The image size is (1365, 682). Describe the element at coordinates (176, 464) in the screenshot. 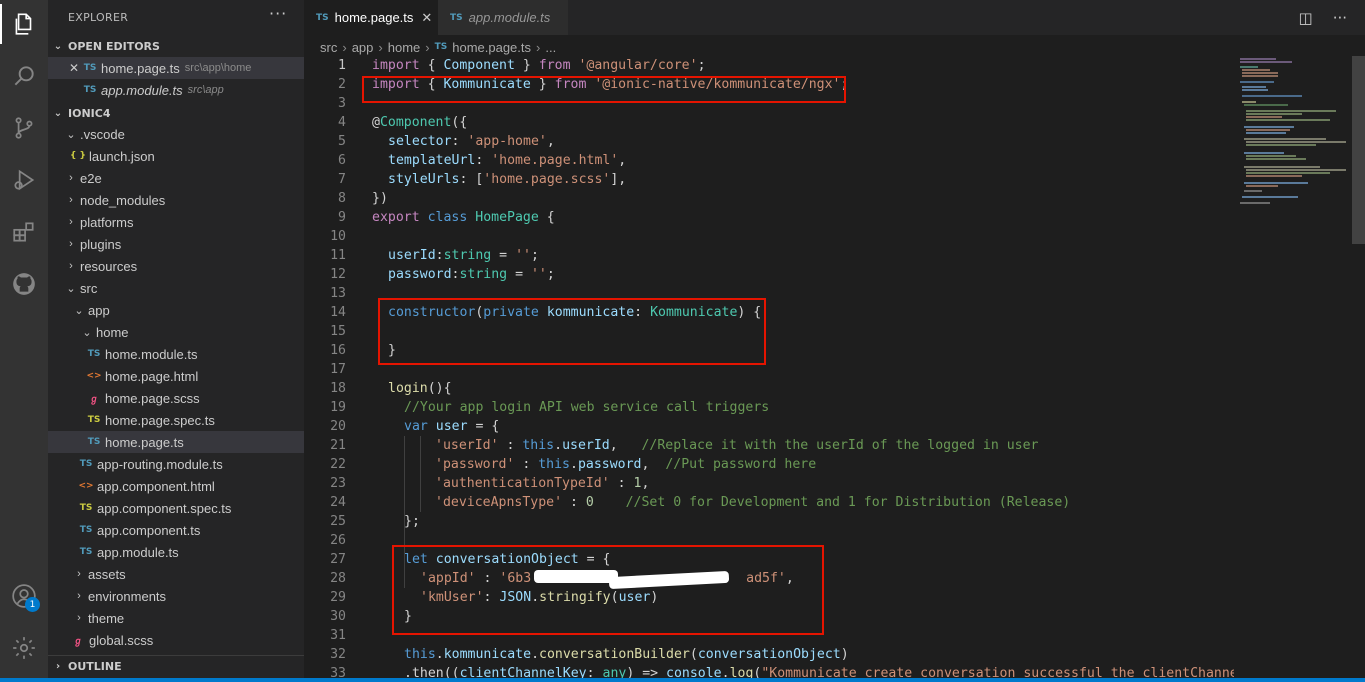

I see `tree-file: TS app-routing.module.ts` at that location.